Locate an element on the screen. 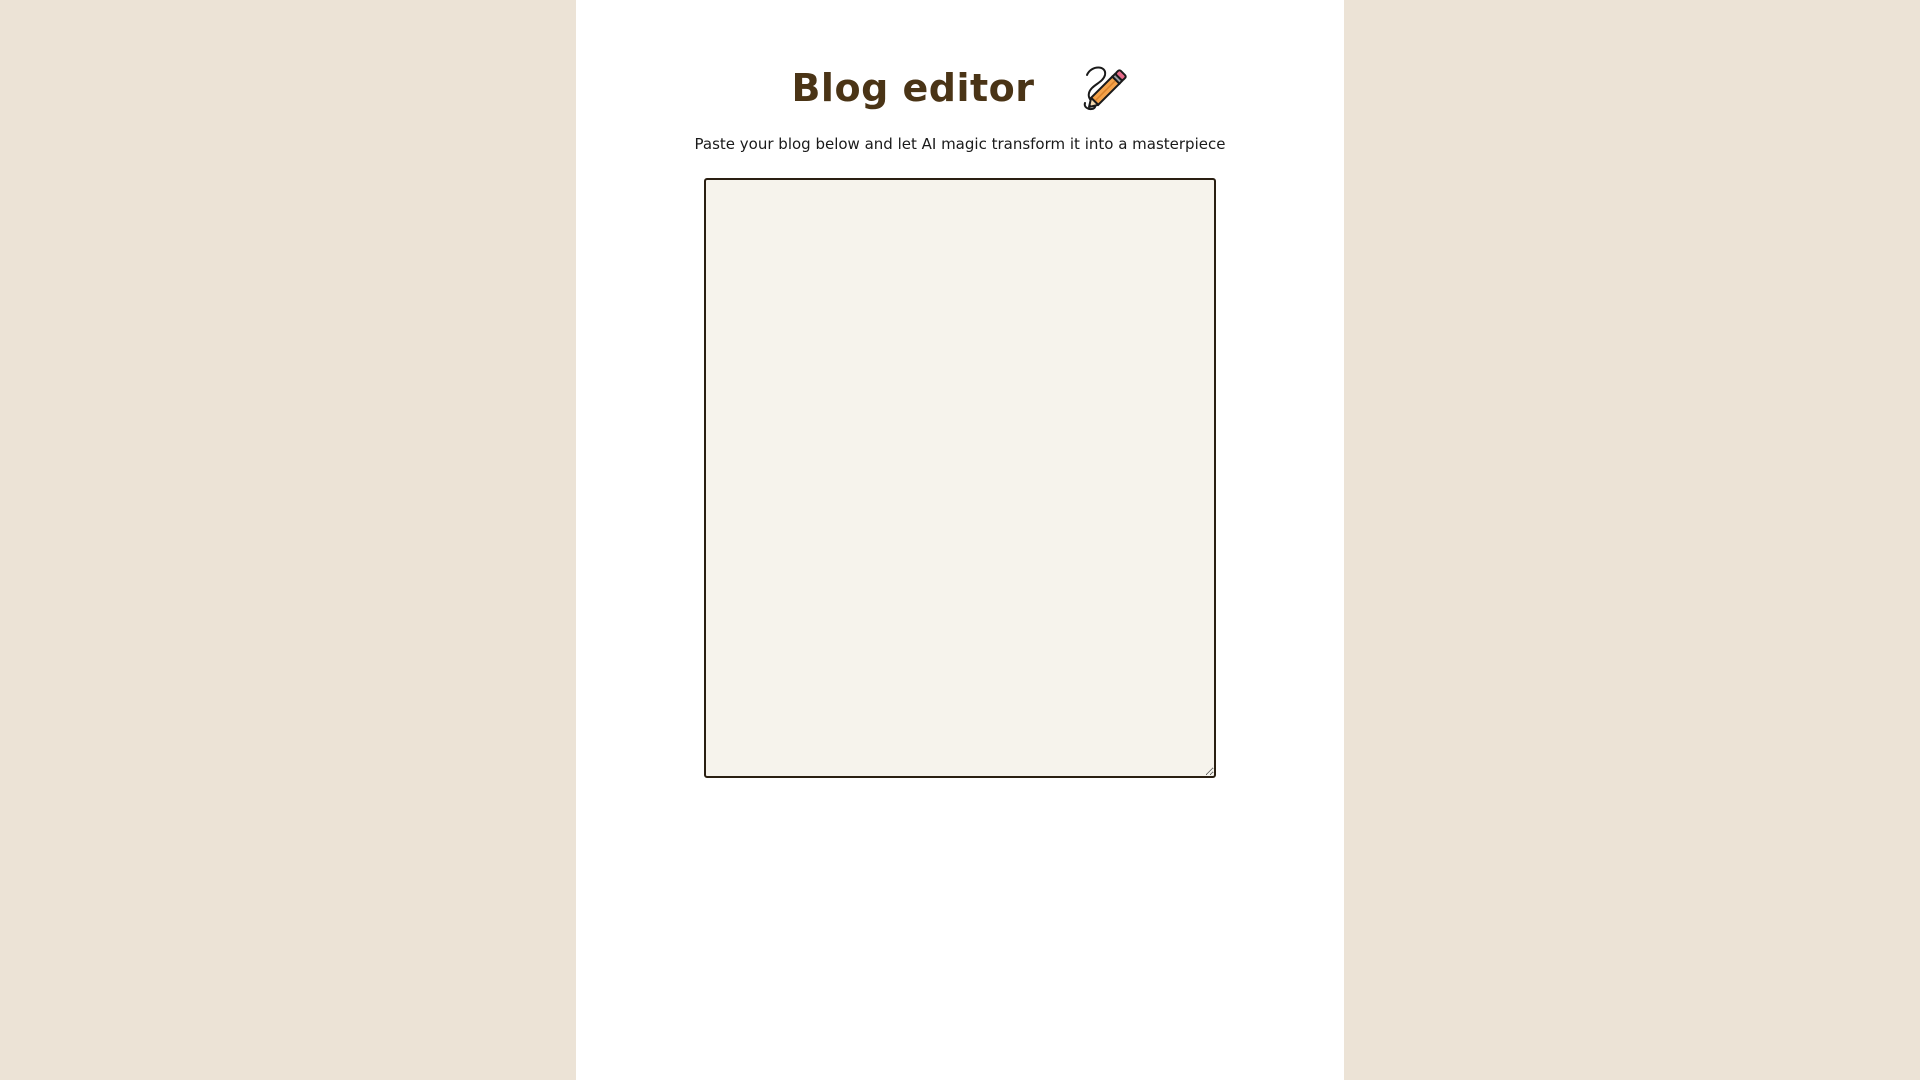 This screenshot has height=1080, width=1920. header: Blog editor is located at coordinates (960, 88).